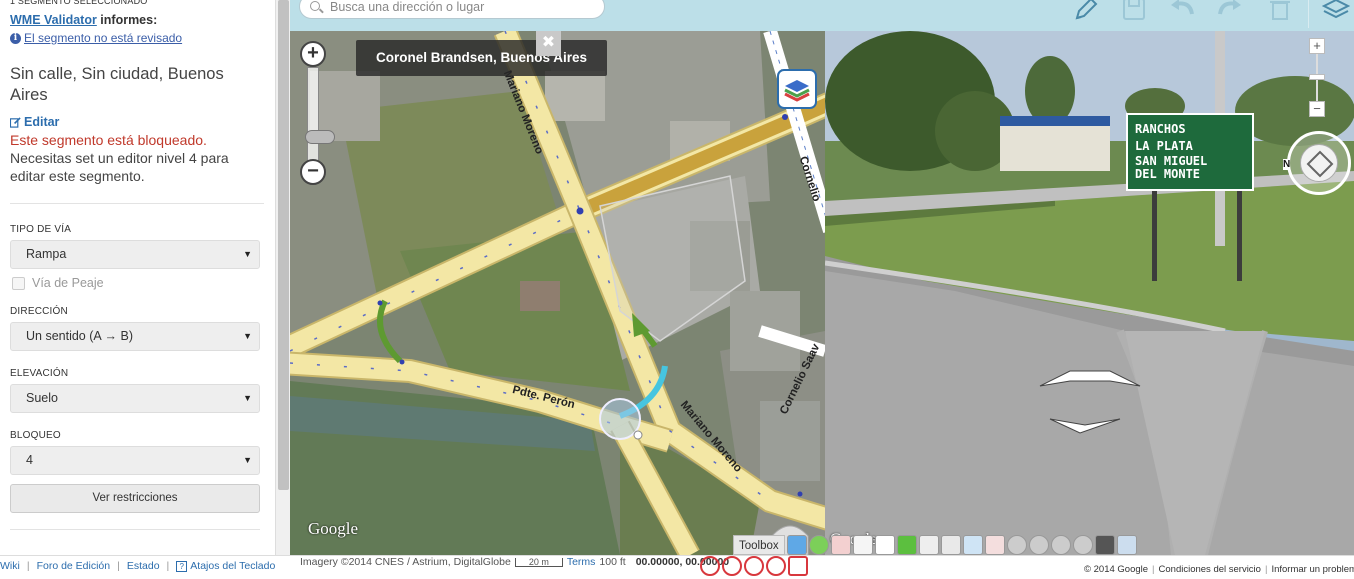 This screenshot has height=579, width=1354. I want to click on pan-control, so click(1319, 163).